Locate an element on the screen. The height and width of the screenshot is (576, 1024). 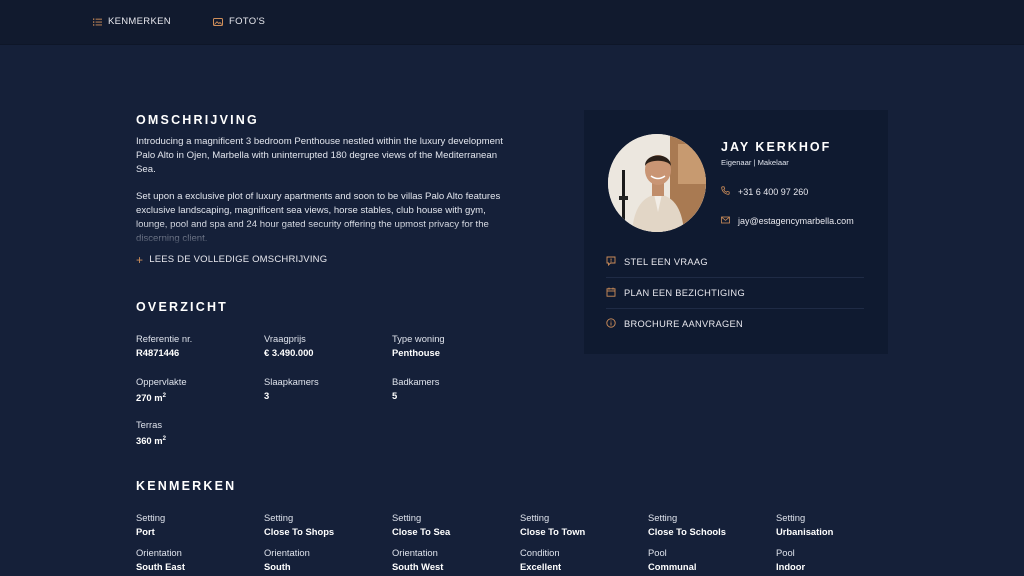
overview-field-bathrooms: Badkamers 5 is located at coordinates (452, 389).